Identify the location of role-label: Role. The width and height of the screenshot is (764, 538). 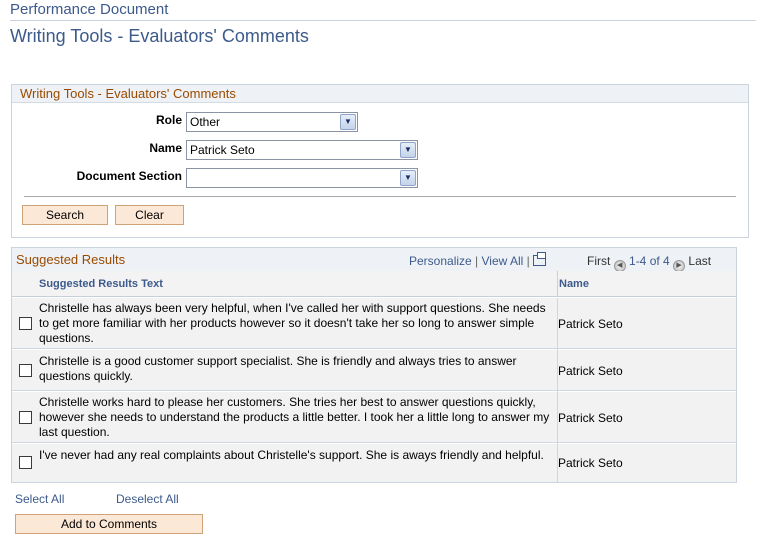
(168, 120).